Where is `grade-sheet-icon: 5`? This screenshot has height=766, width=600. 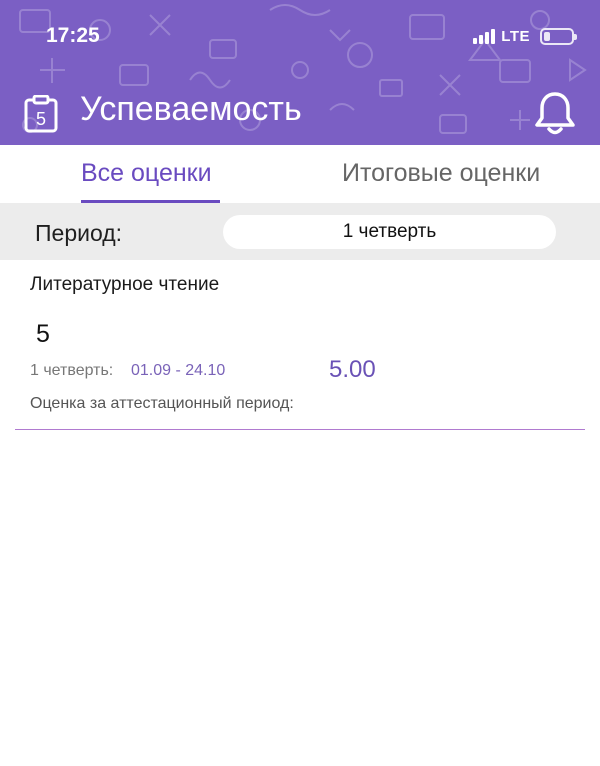 grade-sheet-icon: 5 is located at coordinates (41, 114).